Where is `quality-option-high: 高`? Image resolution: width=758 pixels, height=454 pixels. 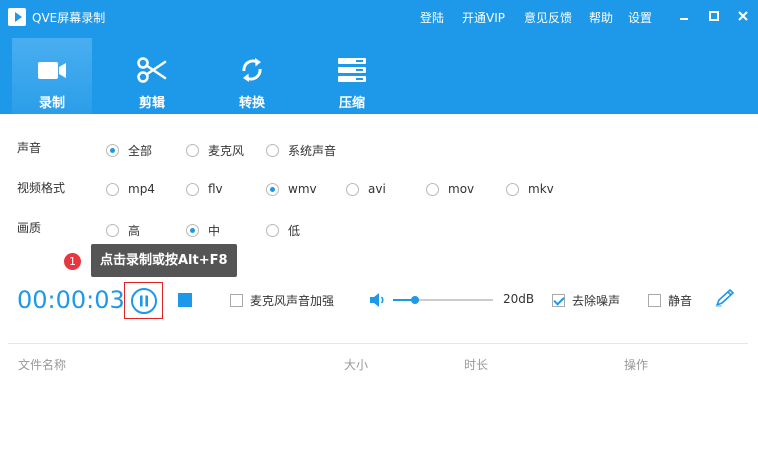 quality-option-high: 高 is located at coordinates (123, 230).